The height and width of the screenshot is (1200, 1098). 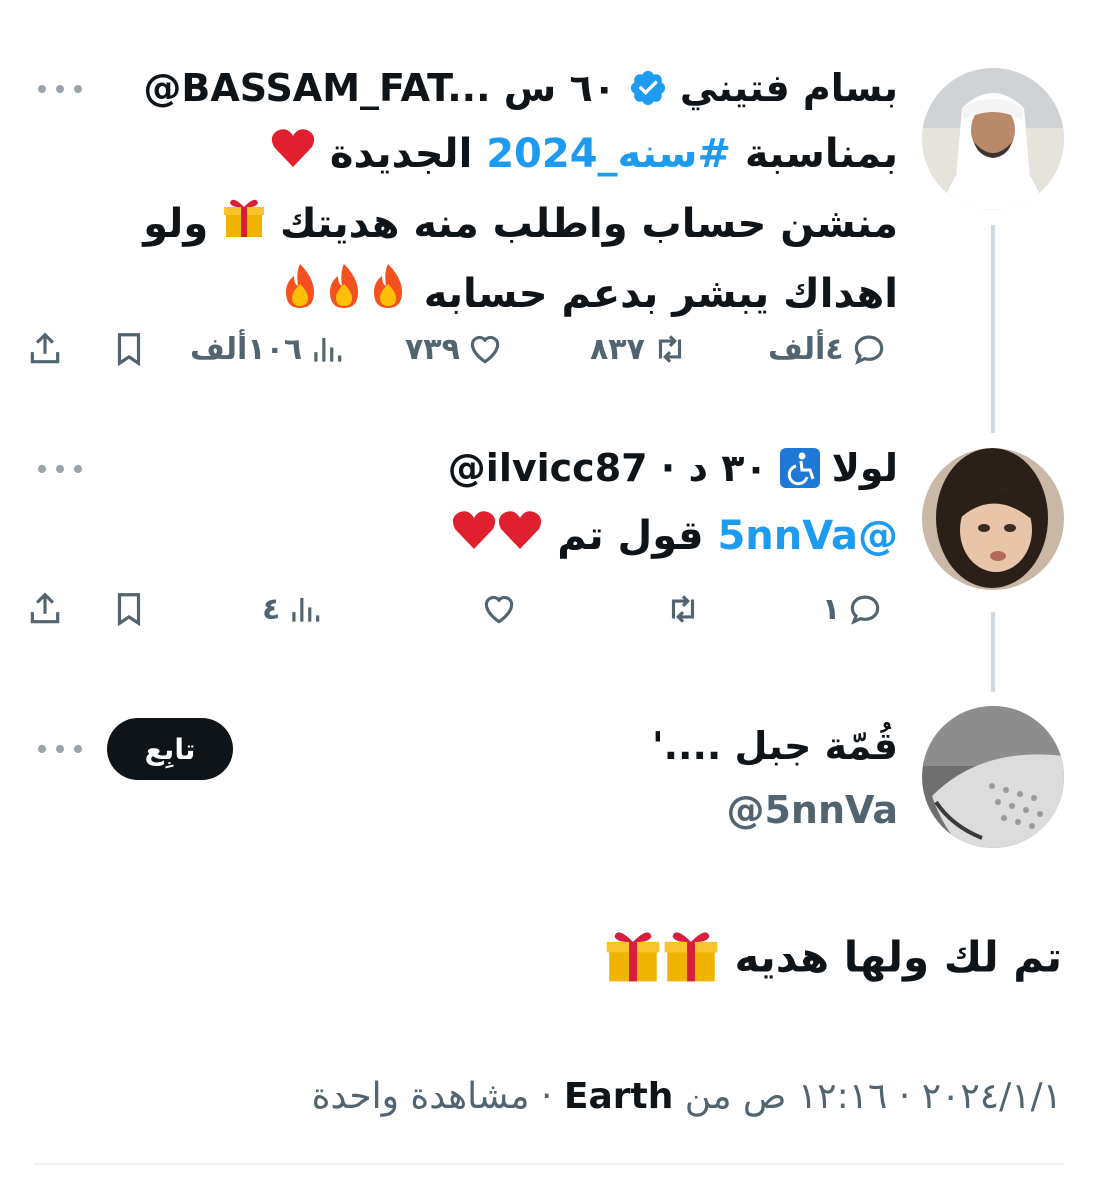 What do you see at coordinates (775, 746) in the screenshot?
I see `display-name: قُمّة جبل ....'` at bounding box center [775, 746].